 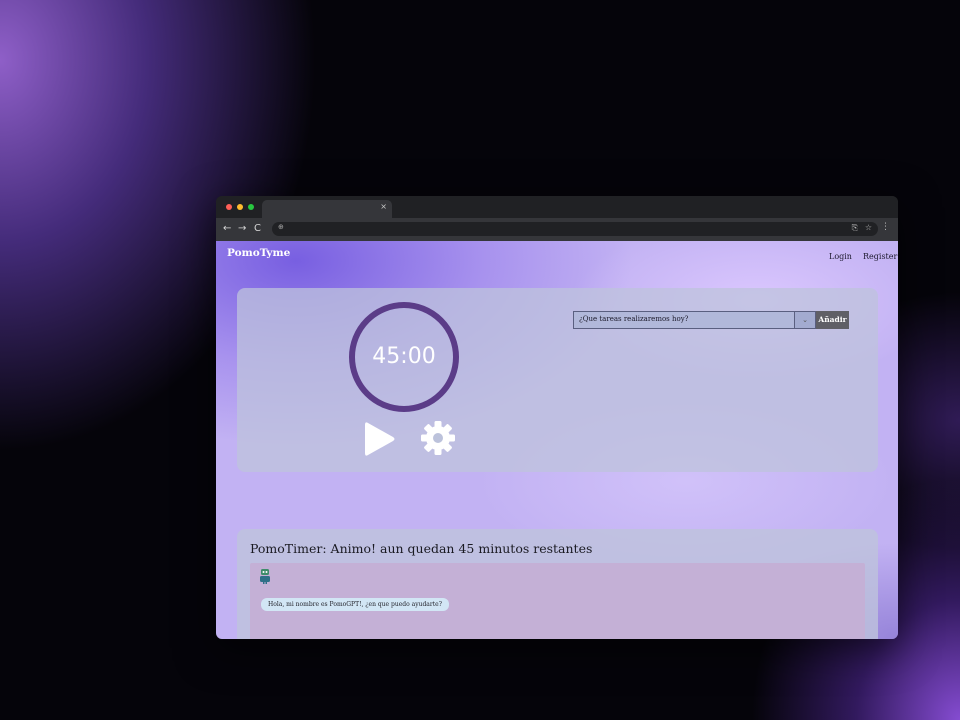 What do you see at coordinates (251, 207) in the screenshot?
I see `maximize-window-button` at bounding box center [251, 207].